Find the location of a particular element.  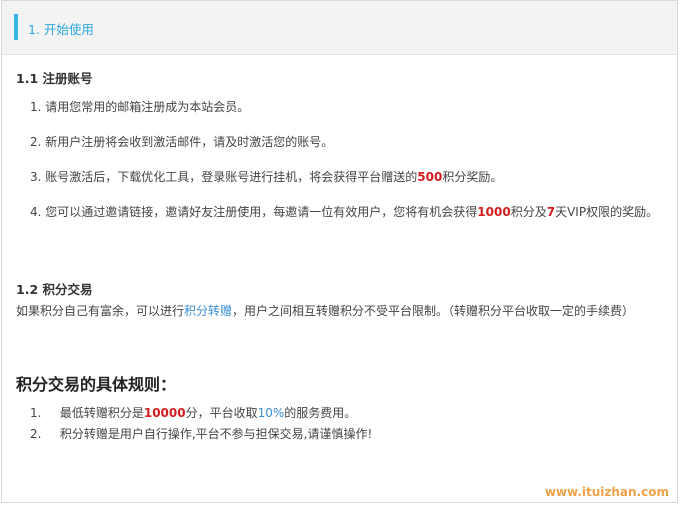

step-number: 3. is located at coordinates (36, 177).